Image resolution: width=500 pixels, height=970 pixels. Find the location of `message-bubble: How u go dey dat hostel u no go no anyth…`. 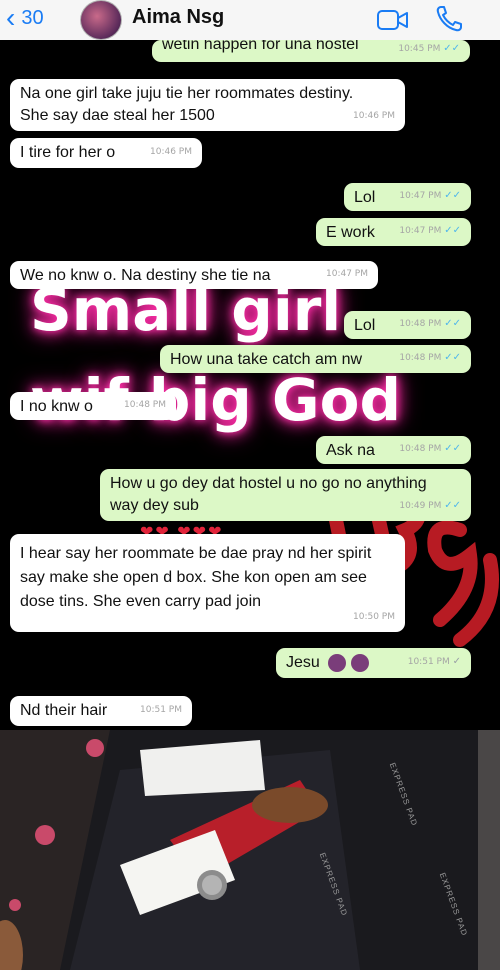

message-bubble: How u go dey dat hostel u no go no anyth… is located at coordinates (285, 495).